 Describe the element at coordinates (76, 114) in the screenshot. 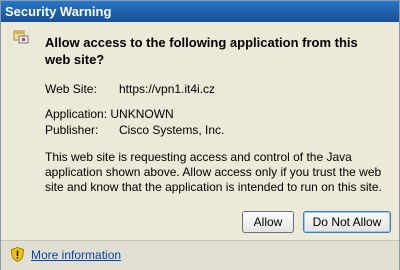

I see `application-label: Application:` at that location.